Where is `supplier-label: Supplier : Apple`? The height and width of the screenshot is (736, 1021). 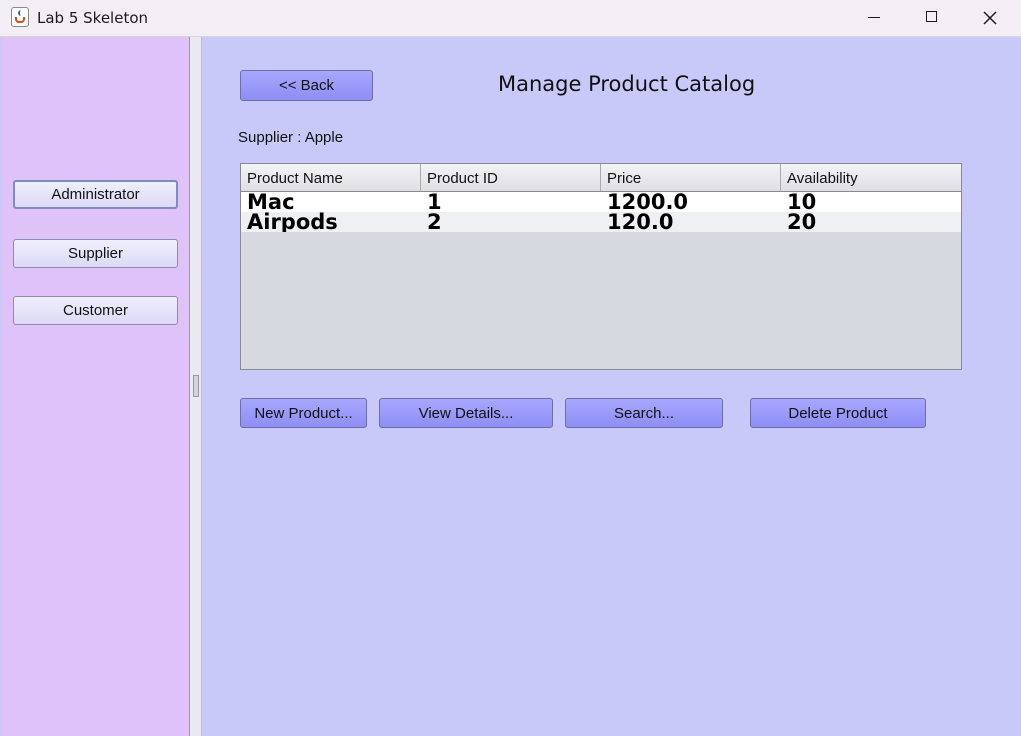
supplier-label: Supplier : Apple is located at coordinates (291, 137).